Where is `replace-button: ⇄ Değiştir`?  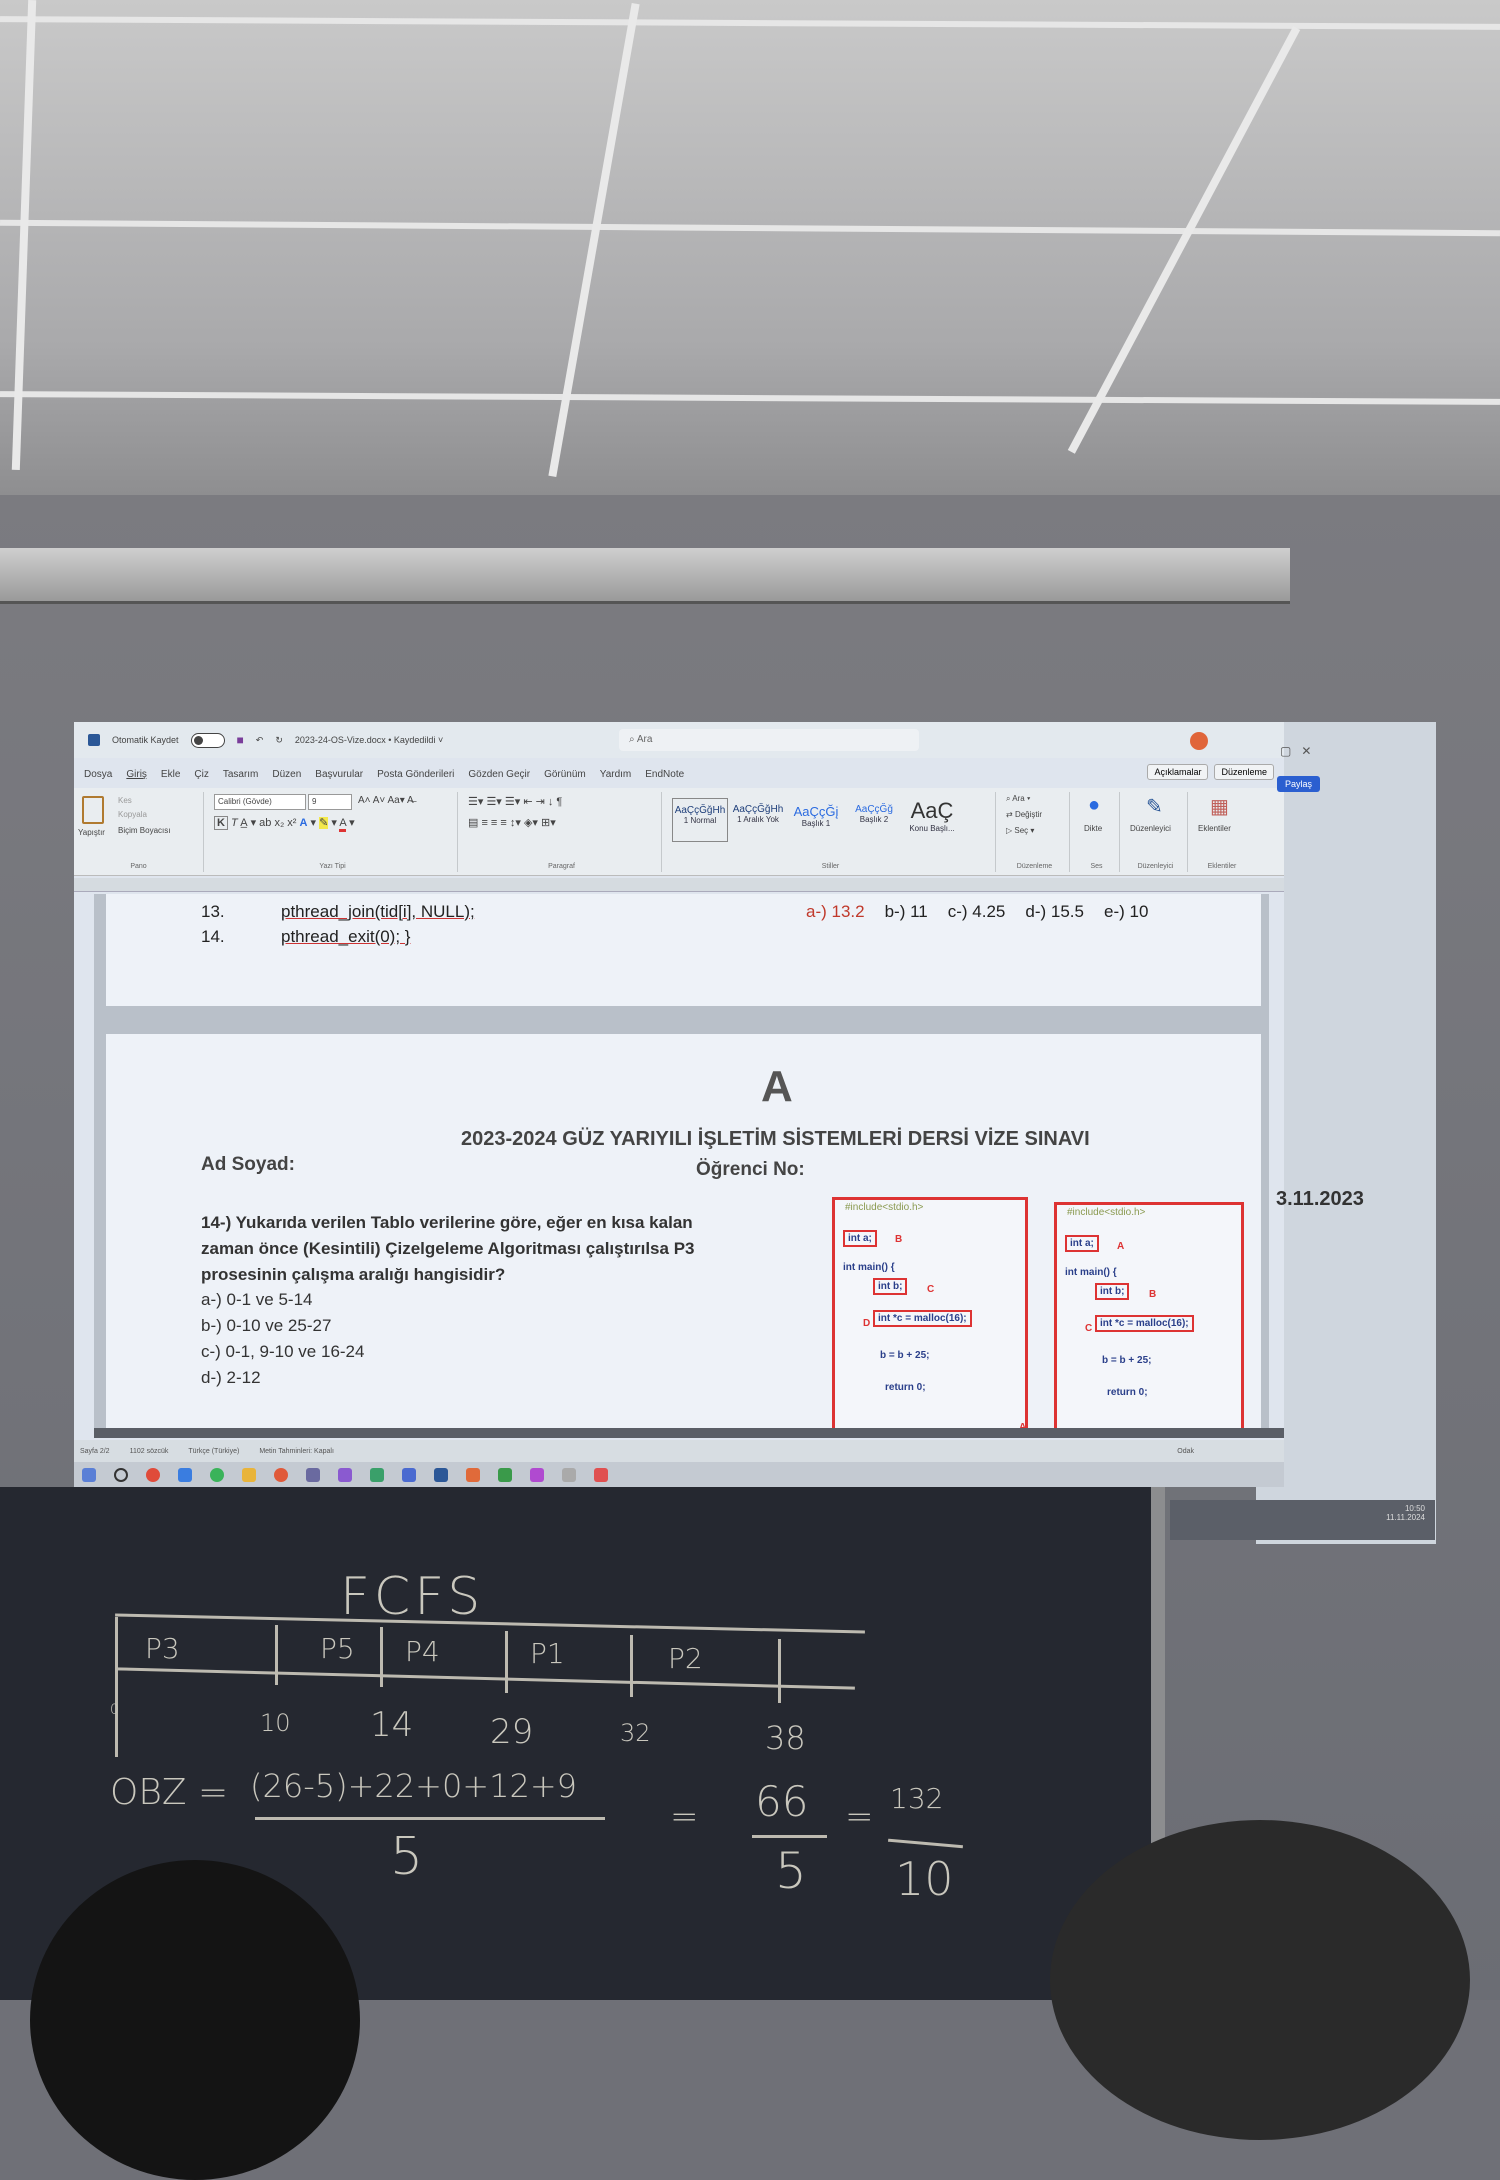
replace-button: ⇄ Değiştir is located at coordinates (1024, 814).